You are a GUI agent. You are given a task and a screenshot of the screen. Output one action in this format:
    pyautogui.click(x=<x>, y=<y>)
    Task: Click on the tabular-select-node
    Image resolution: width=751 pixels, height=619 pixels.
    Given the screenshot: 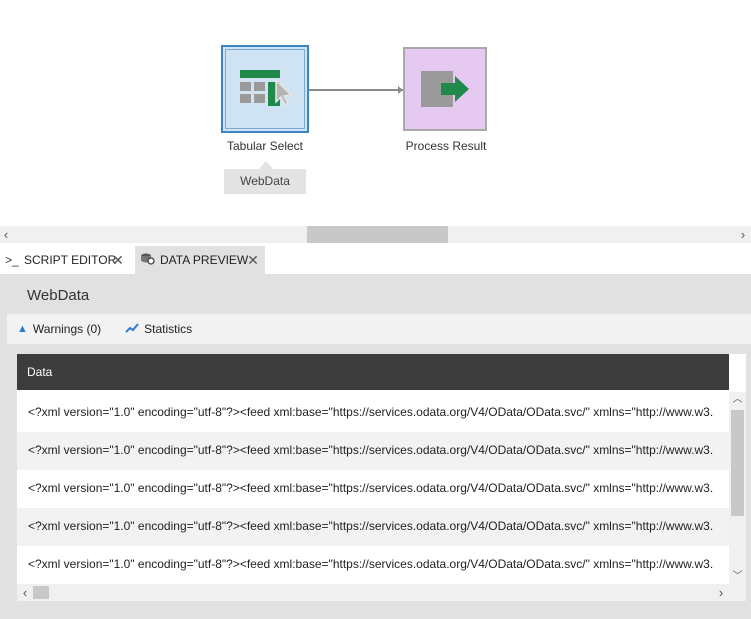 What is the action you would take?
    pyautogui.click(x=265, y=89)
    